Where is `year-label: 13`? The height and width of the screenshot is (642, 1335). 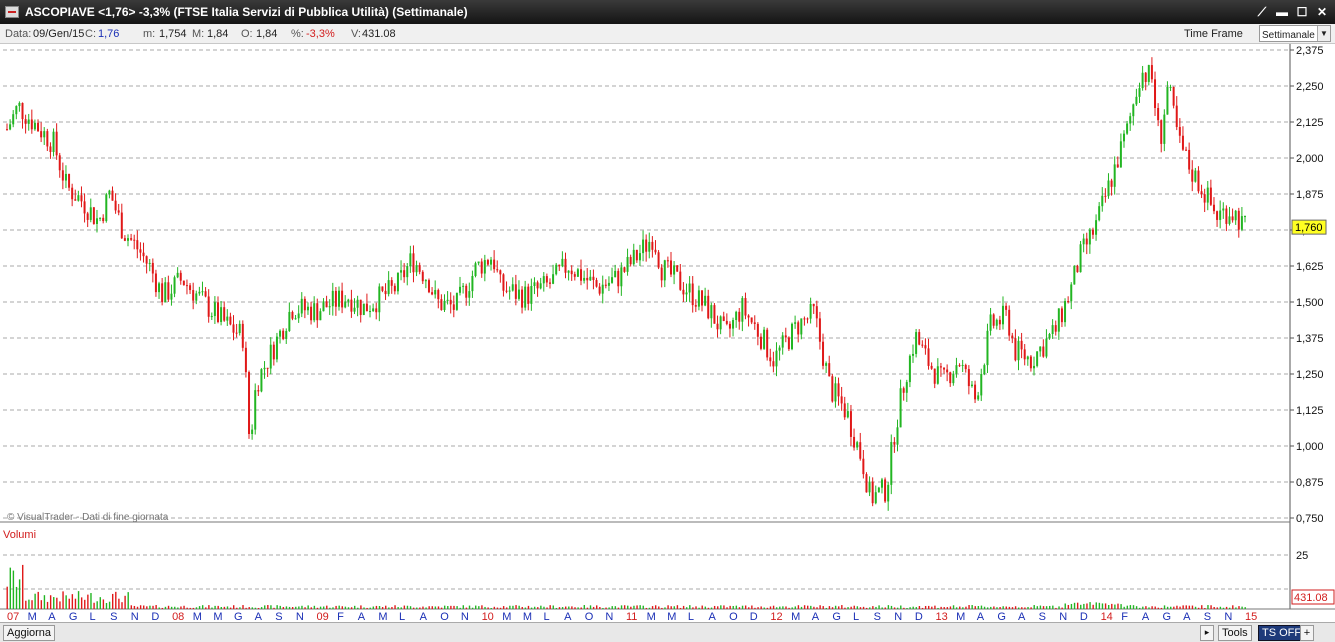 year-label: 13 is located at coordinates (942, 616).